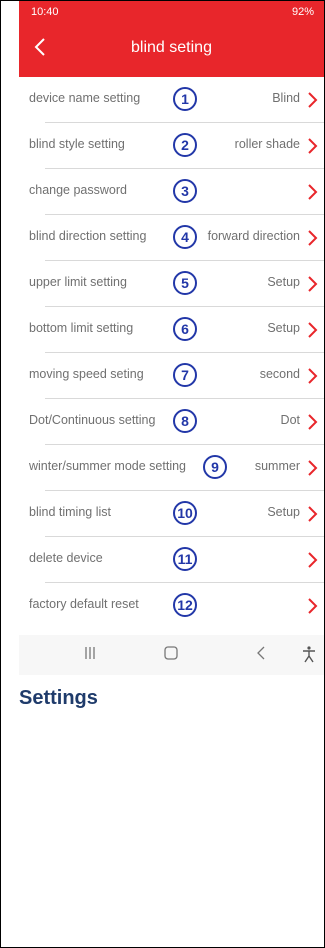 Image resolution: width=325 pixels, height=948 pixels. I want to click on setting-label: delete device, so click(66, 558).